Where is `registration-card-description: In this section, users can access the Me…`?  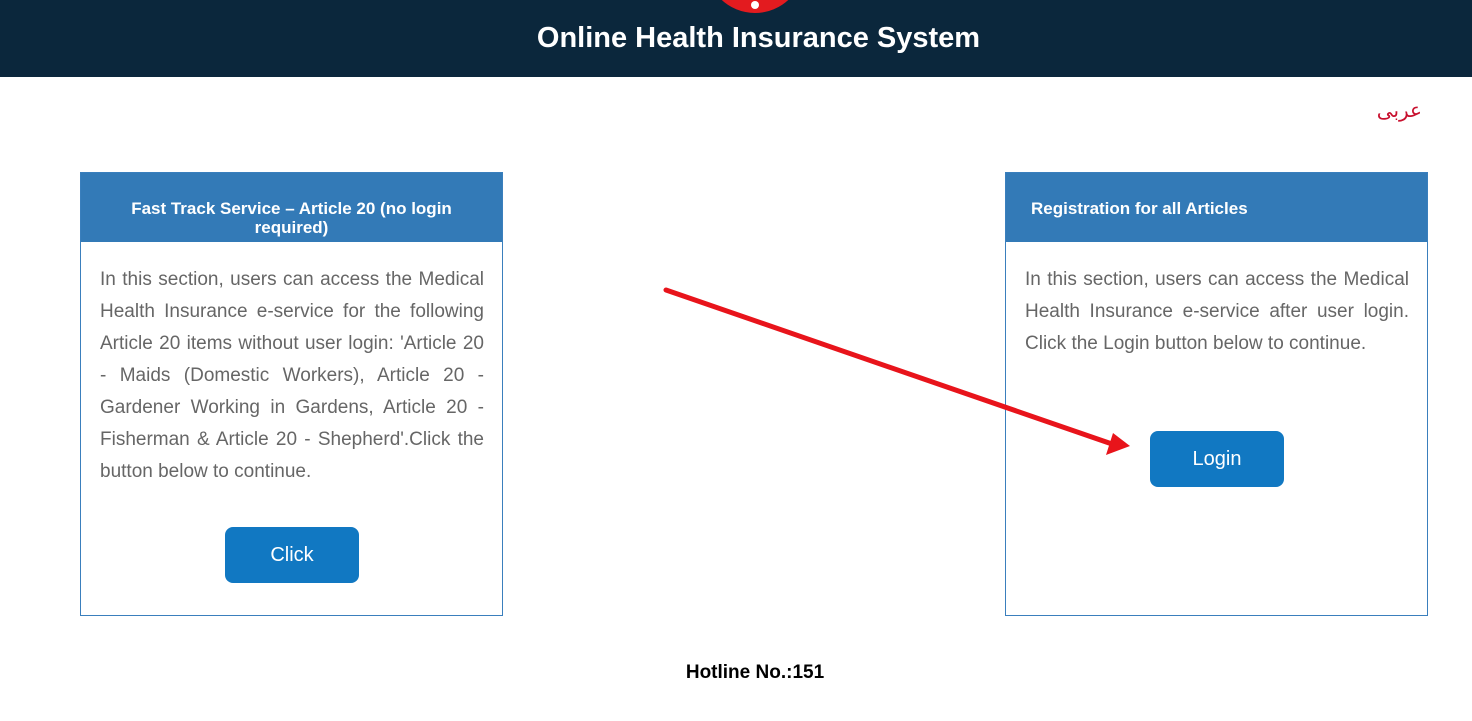
registration-card-description: In this section, users can access the Me… is located at coordinates (1217, 311).